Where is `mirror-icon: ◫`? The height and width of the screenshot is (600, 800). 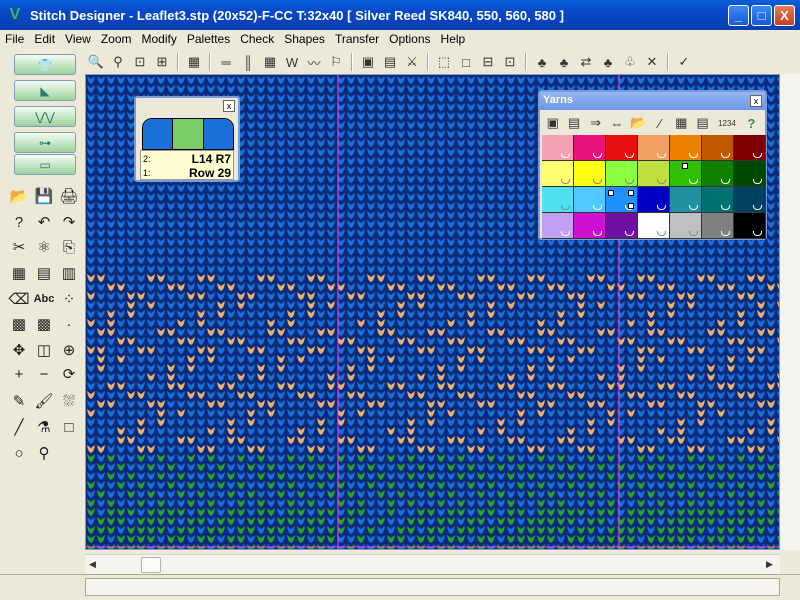
mirror-icon: ◫ is located at coordinates (44, 350).